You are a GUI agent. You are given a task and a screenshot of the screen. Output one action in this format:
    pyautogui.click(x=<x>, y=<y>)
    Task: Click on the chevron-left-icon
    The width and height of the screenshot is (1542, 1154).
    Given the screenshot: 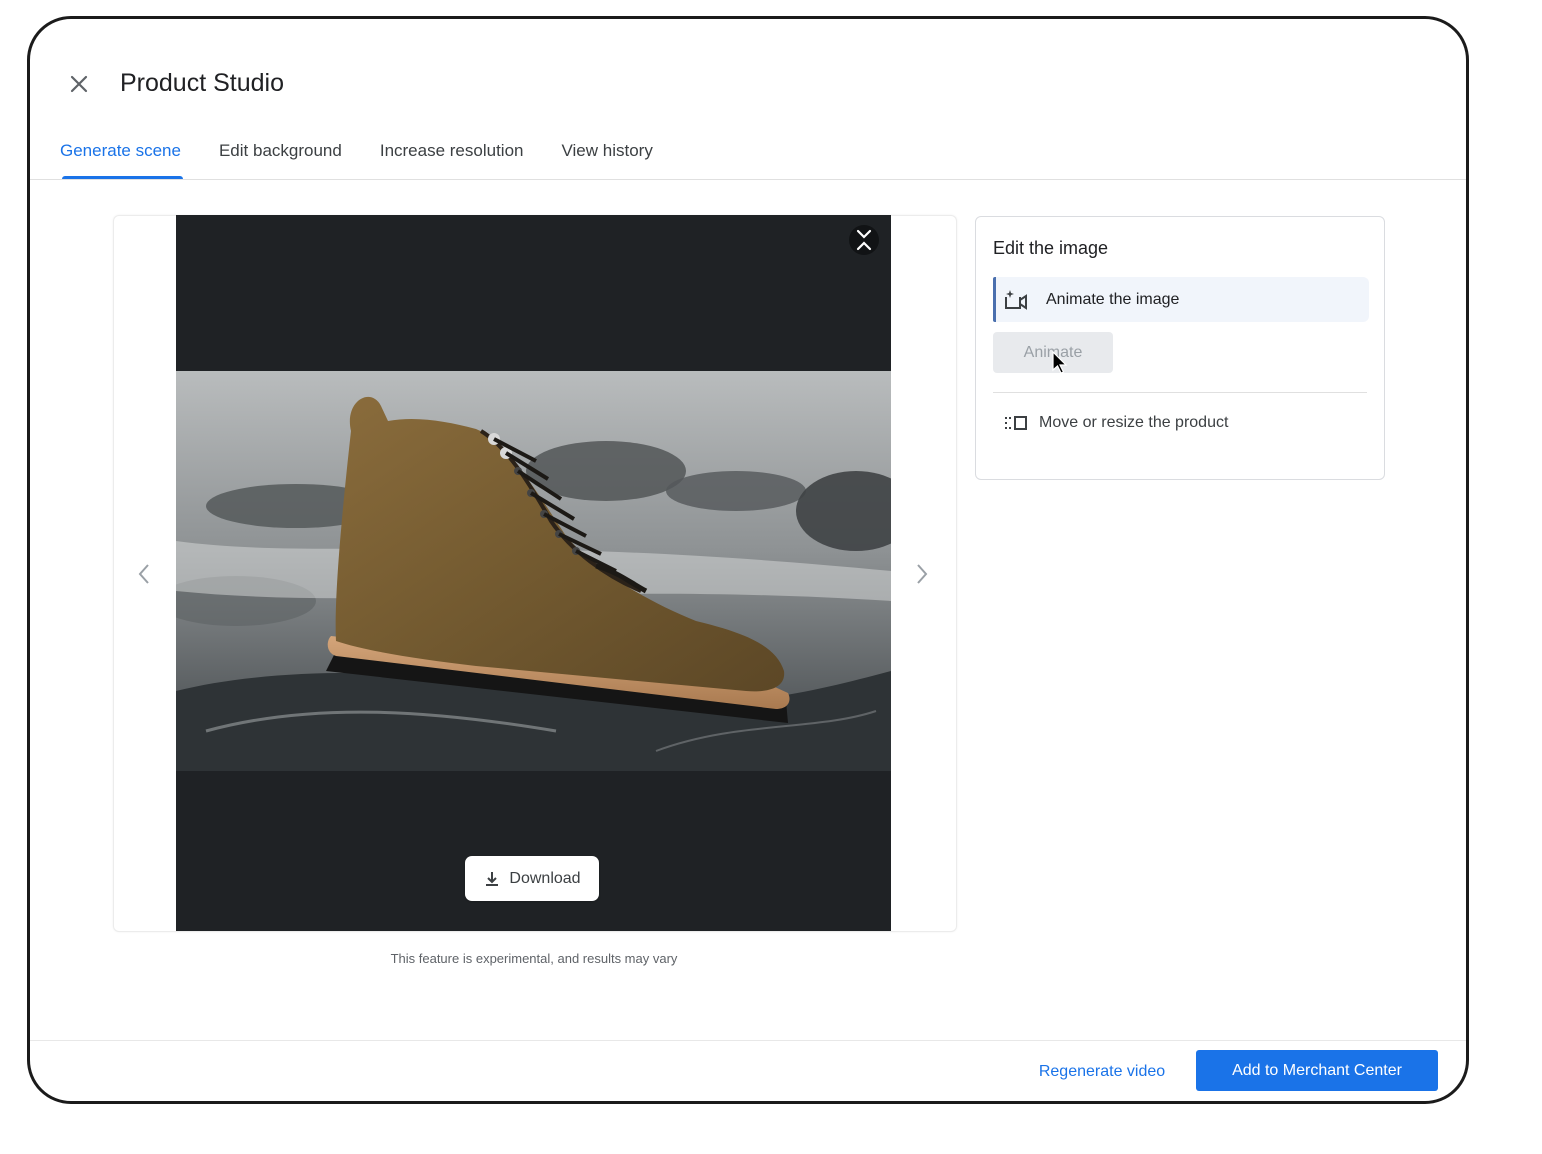 What is the action you would take?
    pyautogui.click(x=143, y=574)
    